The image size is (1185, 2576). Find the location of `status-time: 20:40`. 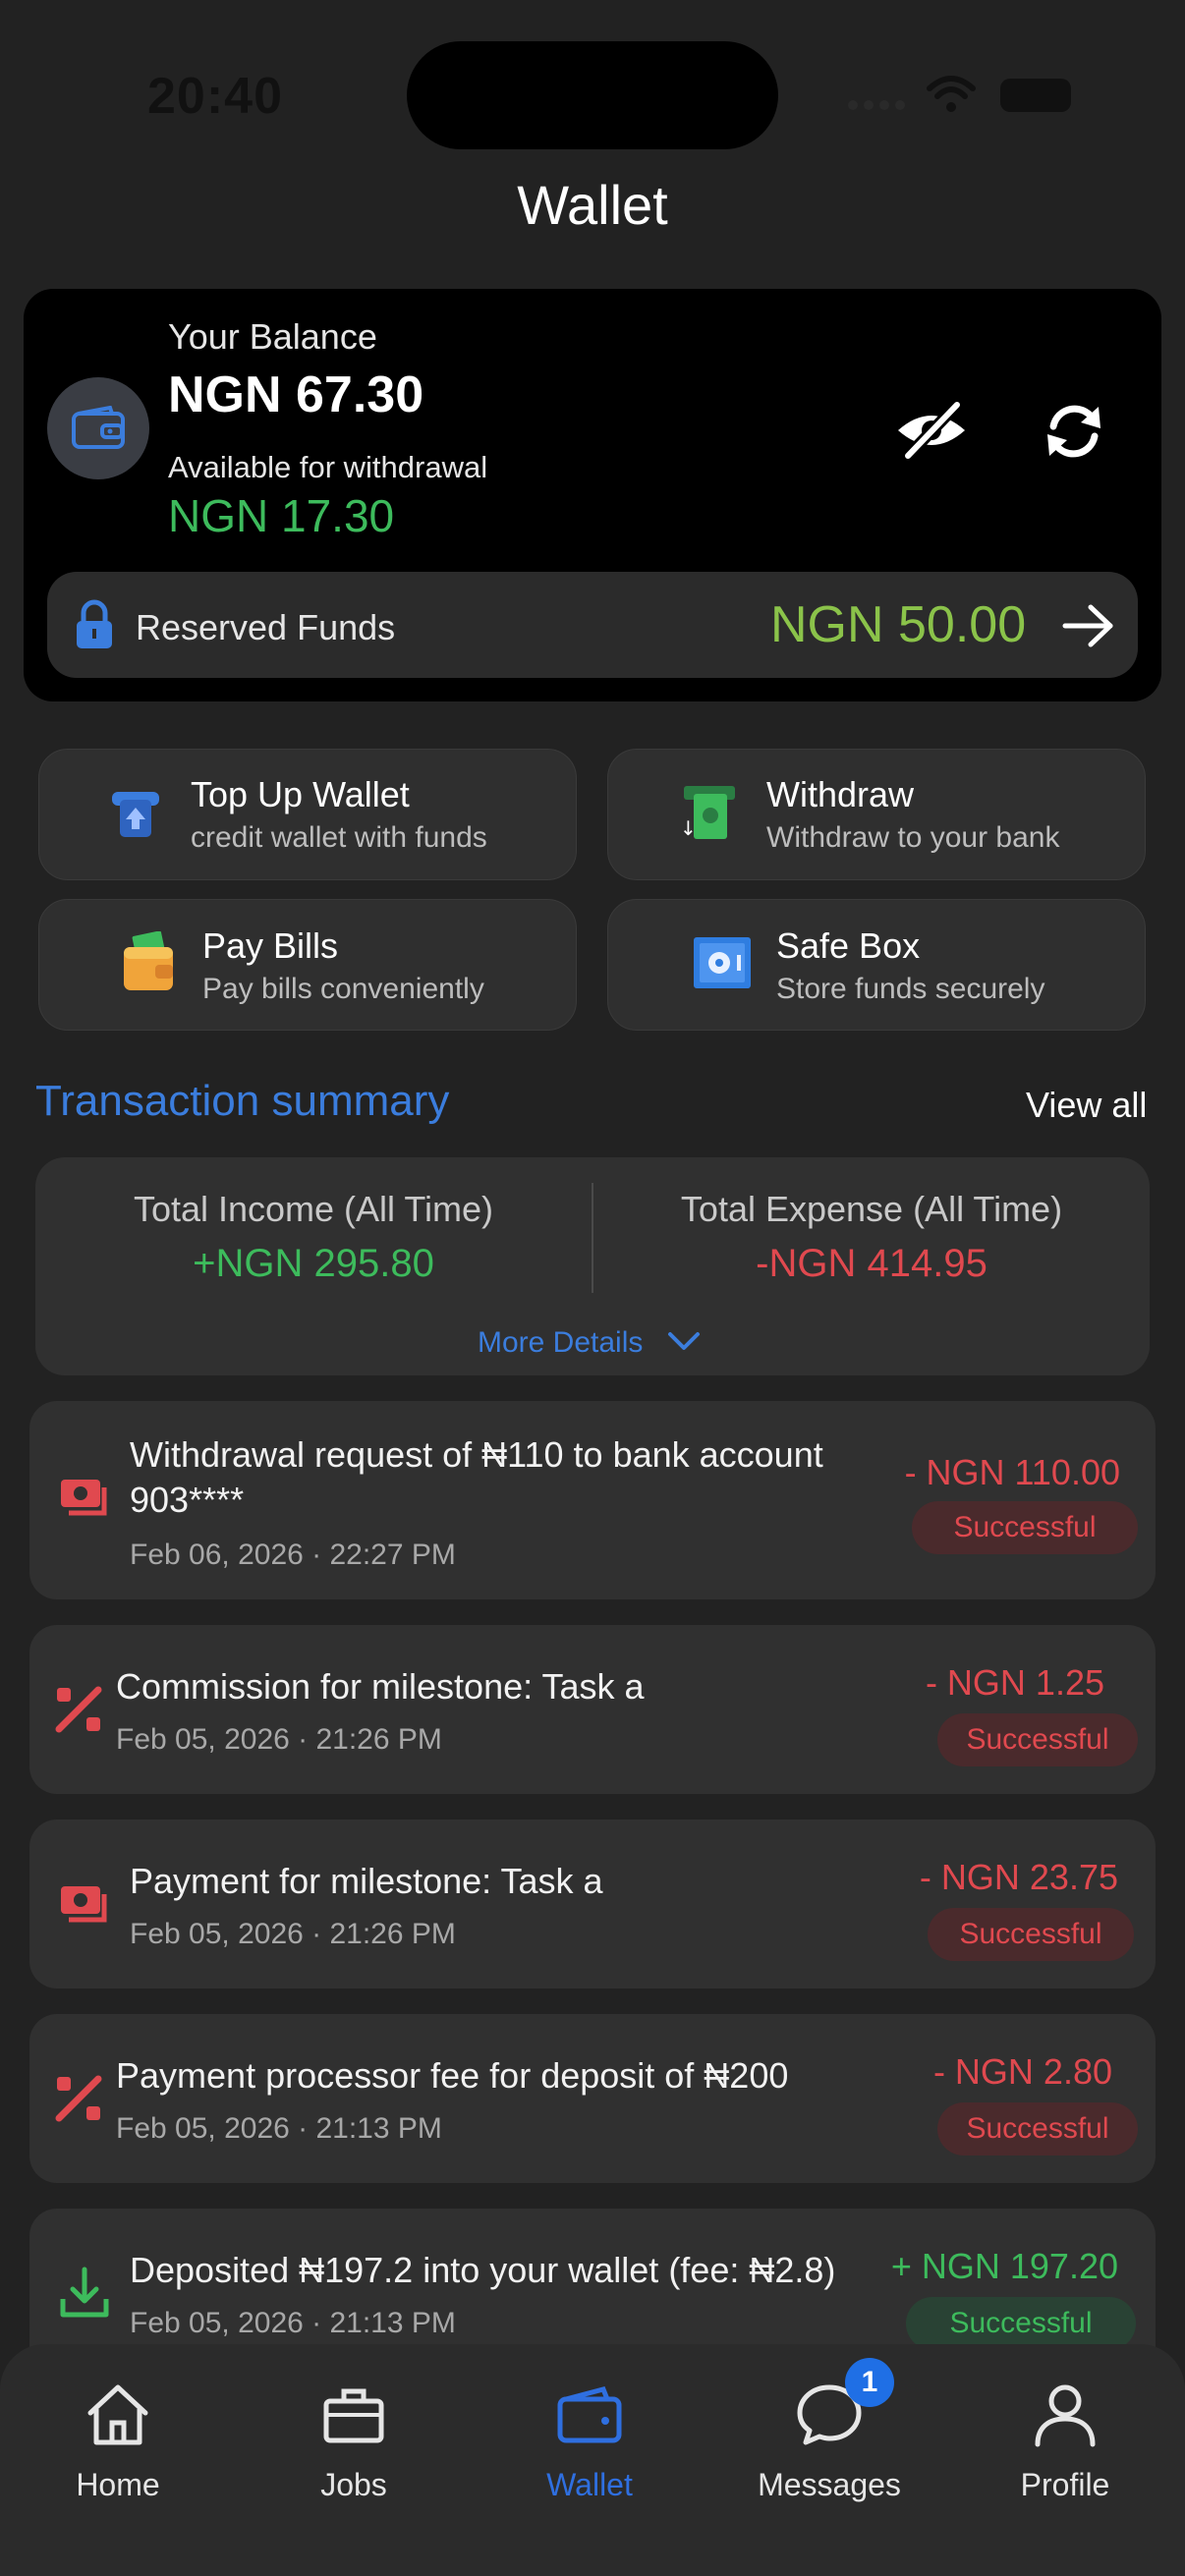

status-time: 20:40 is located at coordinates (215, 96).